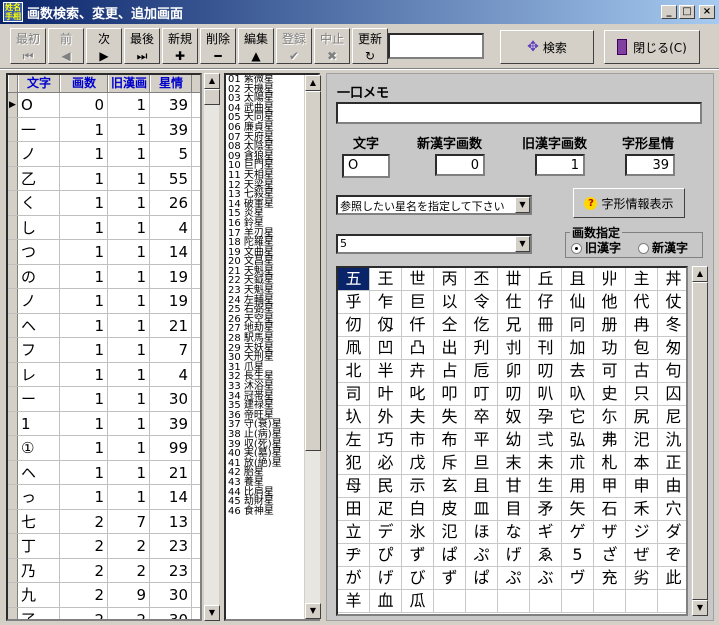  I want to click on table-row: レ114, so click(104, 374).